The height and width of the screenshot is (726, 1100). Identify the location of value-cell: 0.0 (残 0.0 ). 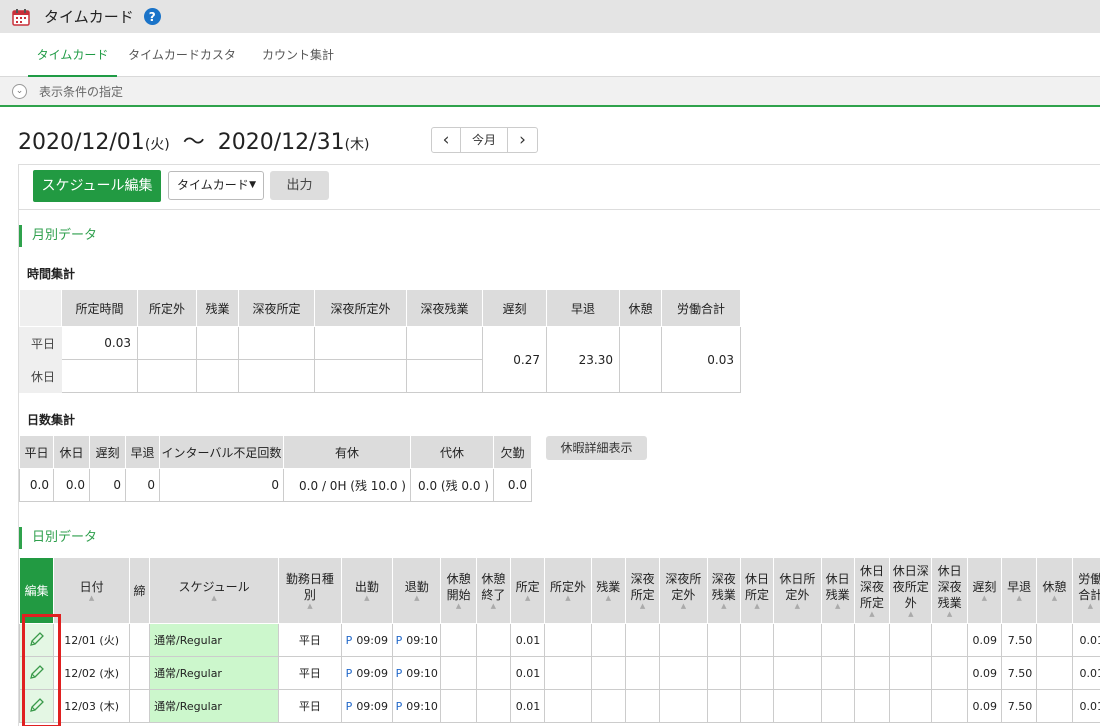
(452, 485).